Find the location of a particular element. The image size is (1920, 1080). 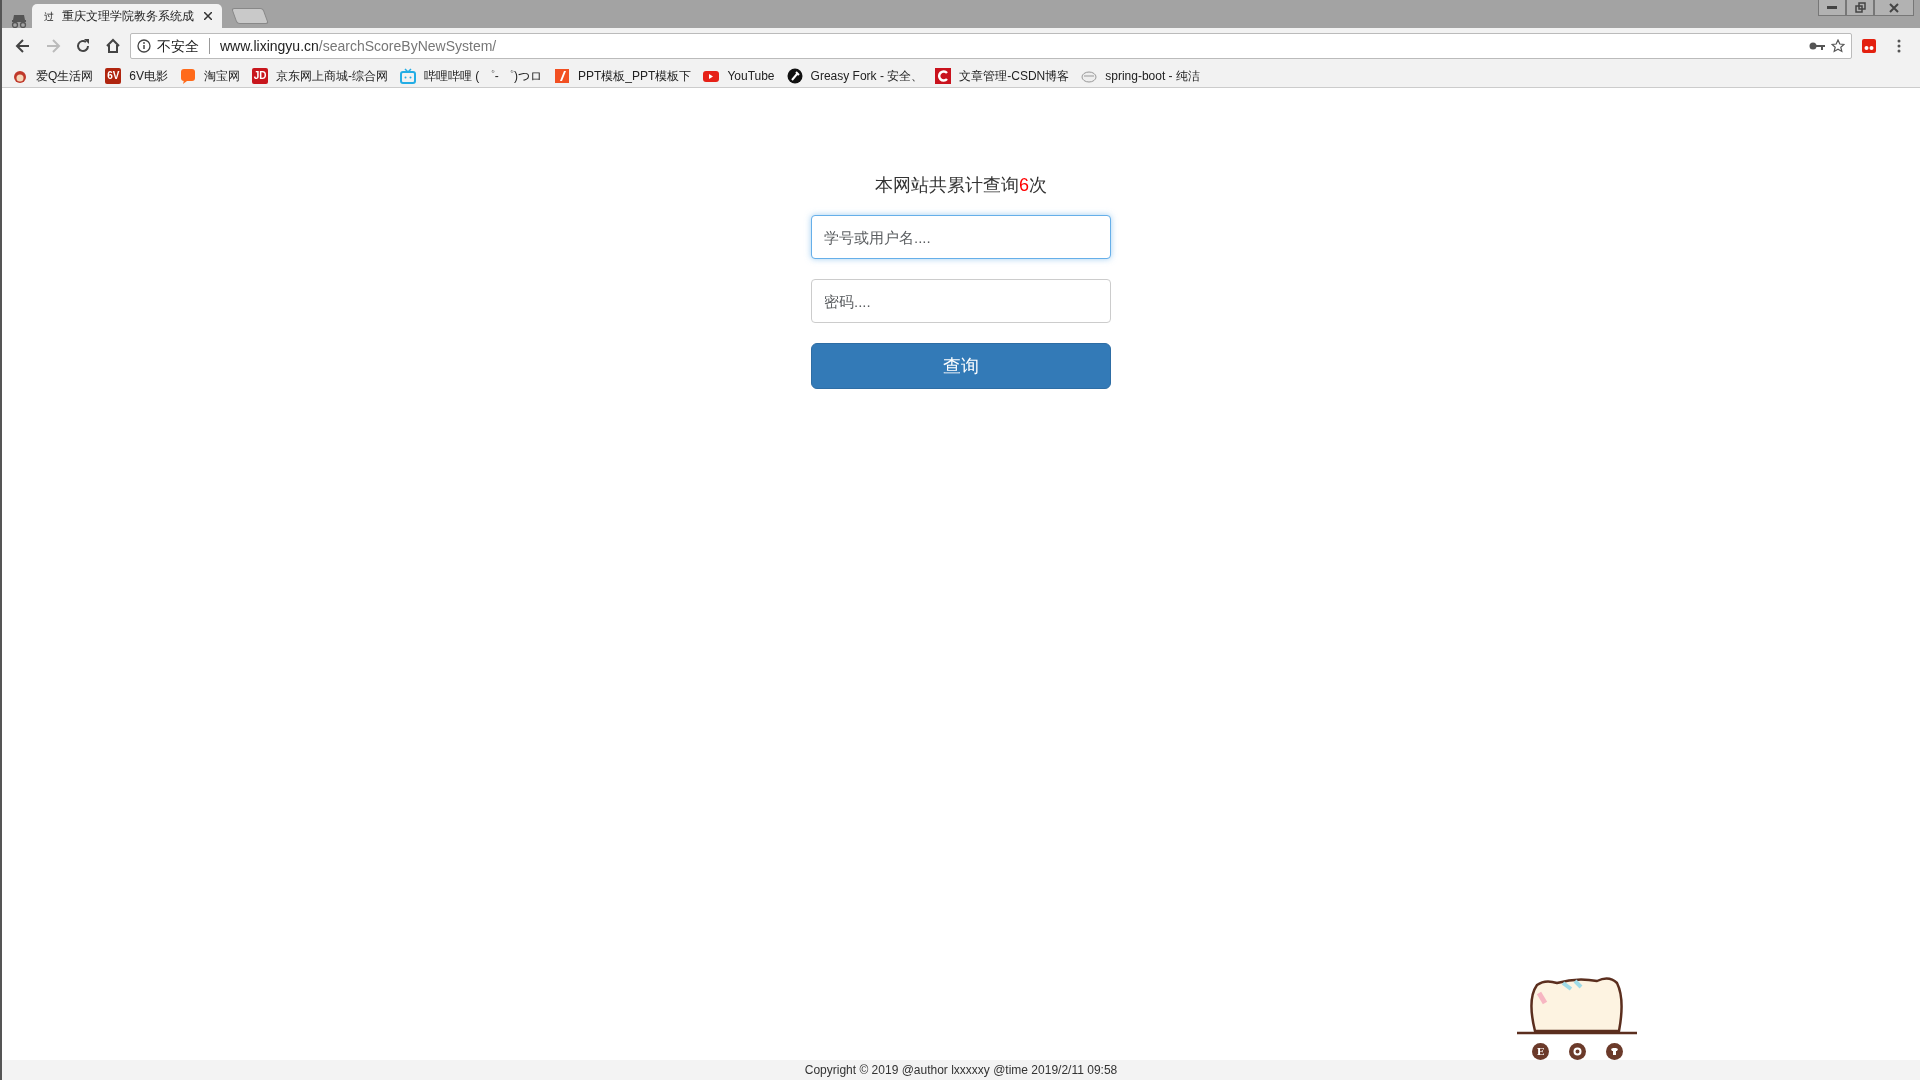

close-button is located at coordinates (1894, 8).